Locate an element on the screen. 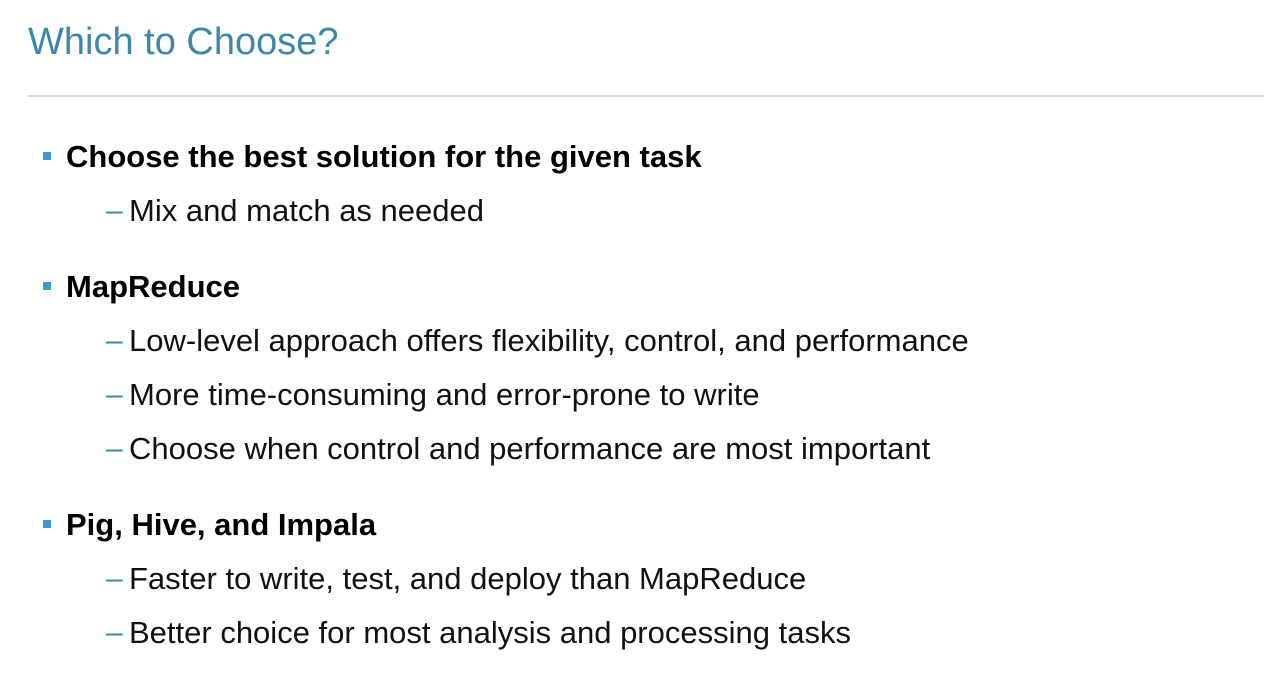  sub-bullet-item: – Mix and match as needed is located at coordinates (632, 211).